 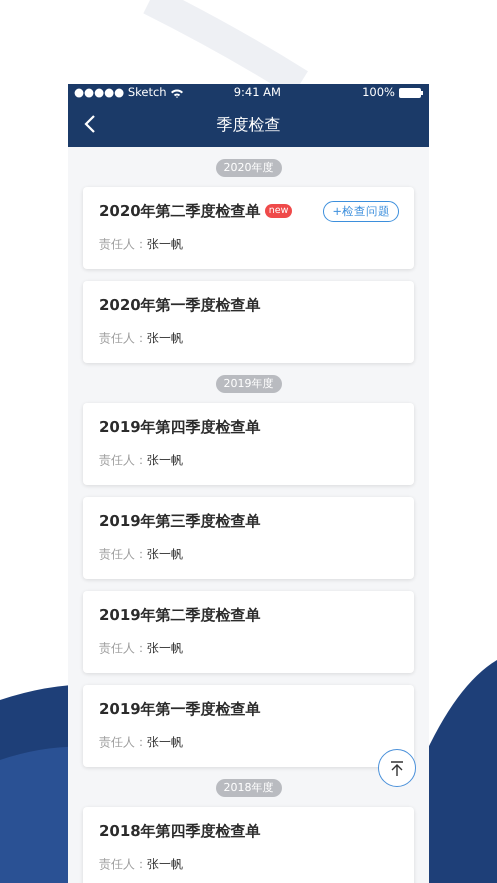 What do you see at coordinates (180, 615) in the screenshot?
I see `card-title: 2019年第二季度检查单` at bounding box center [180, 615].